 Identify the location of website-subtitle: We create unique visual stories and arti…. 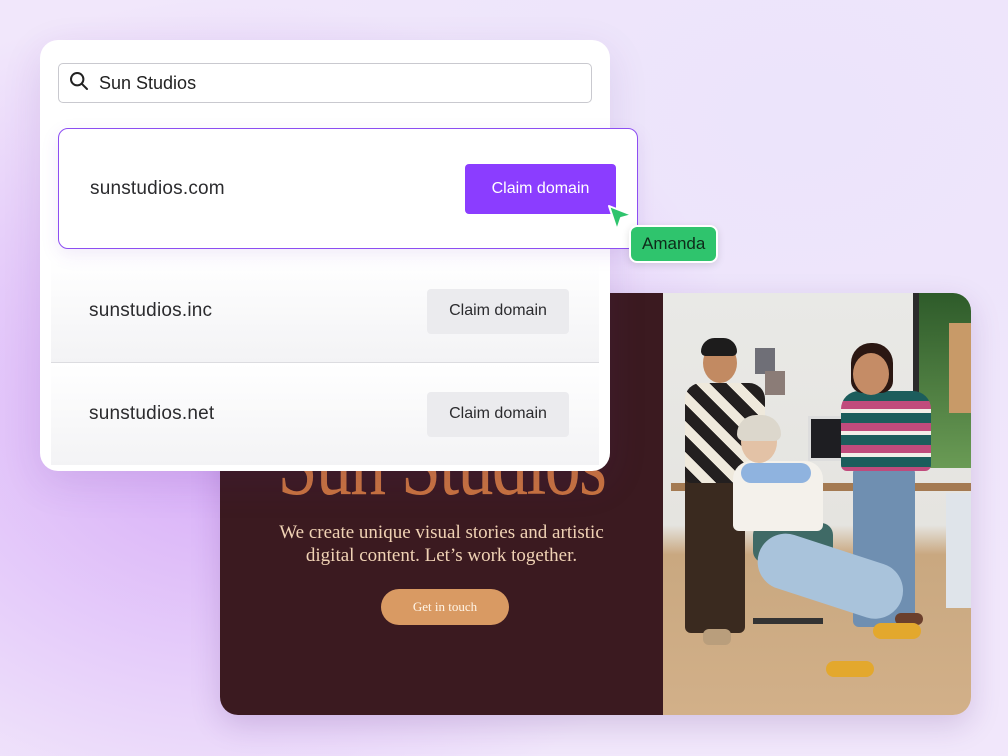
(441, 544).